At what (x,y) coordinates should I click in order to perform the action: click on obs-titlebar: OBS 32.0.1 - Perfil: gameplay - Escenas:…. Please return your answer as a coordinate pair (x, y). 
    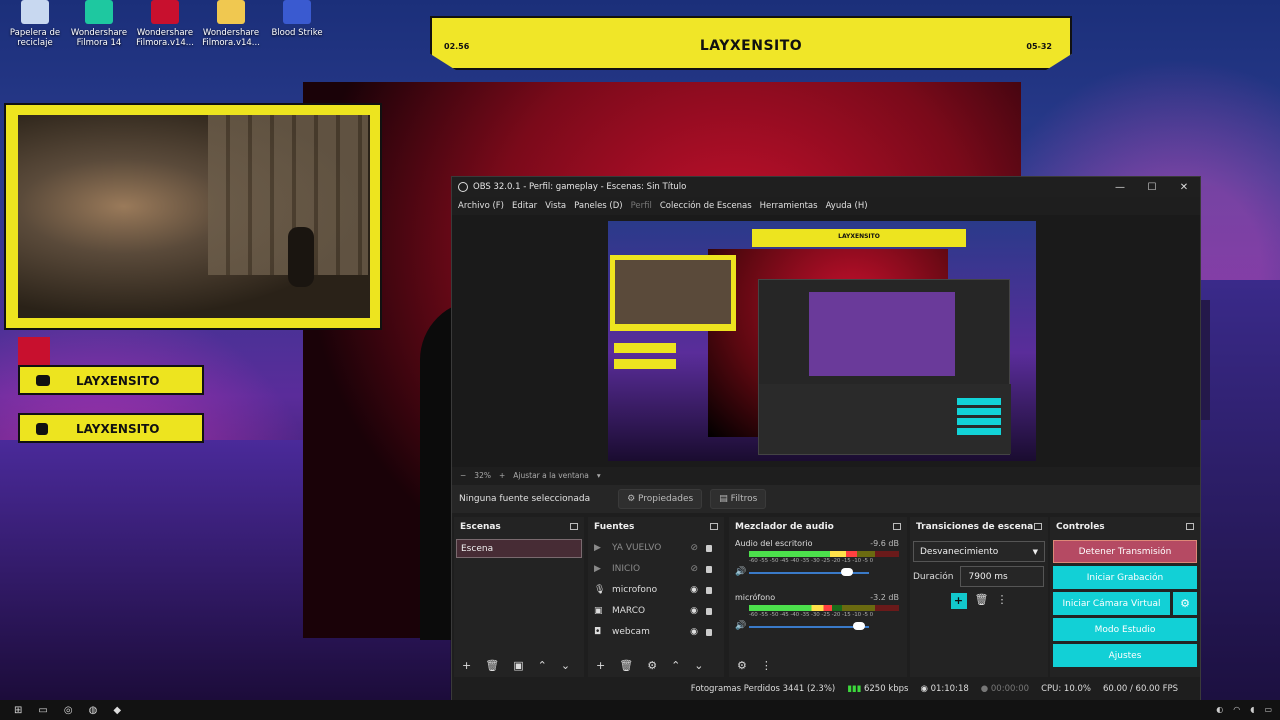
    Looking at the image, I should click on (826, 187).